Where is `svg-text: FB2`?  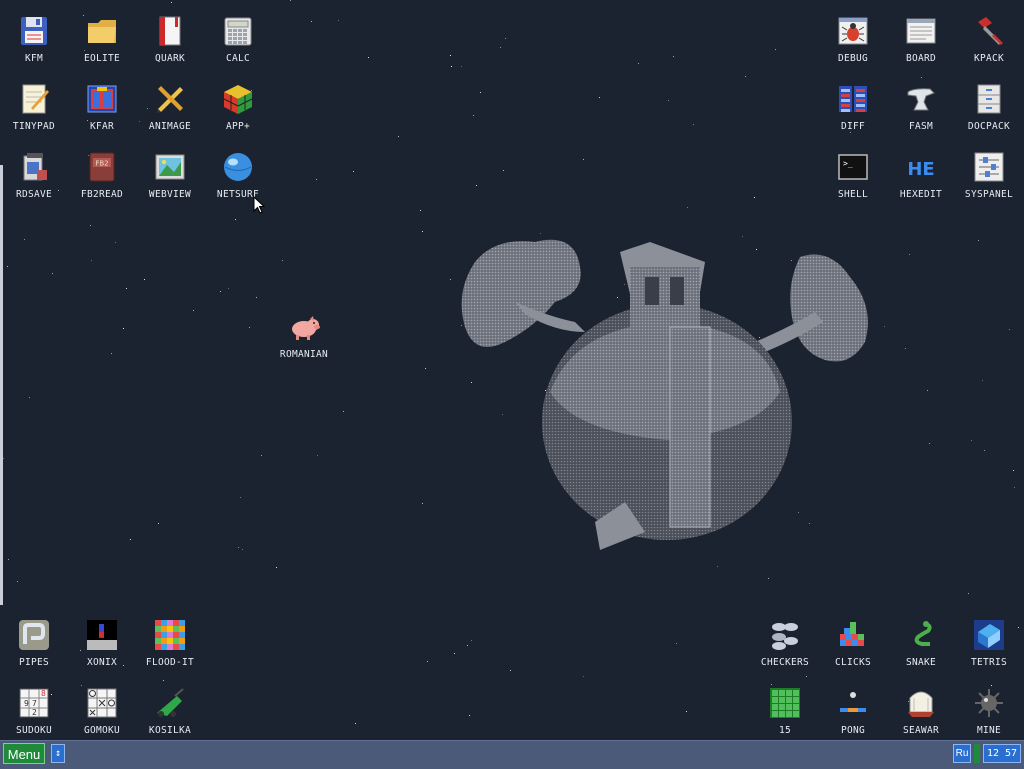
svg-text: FB2 is located at coordinates (101, 164).